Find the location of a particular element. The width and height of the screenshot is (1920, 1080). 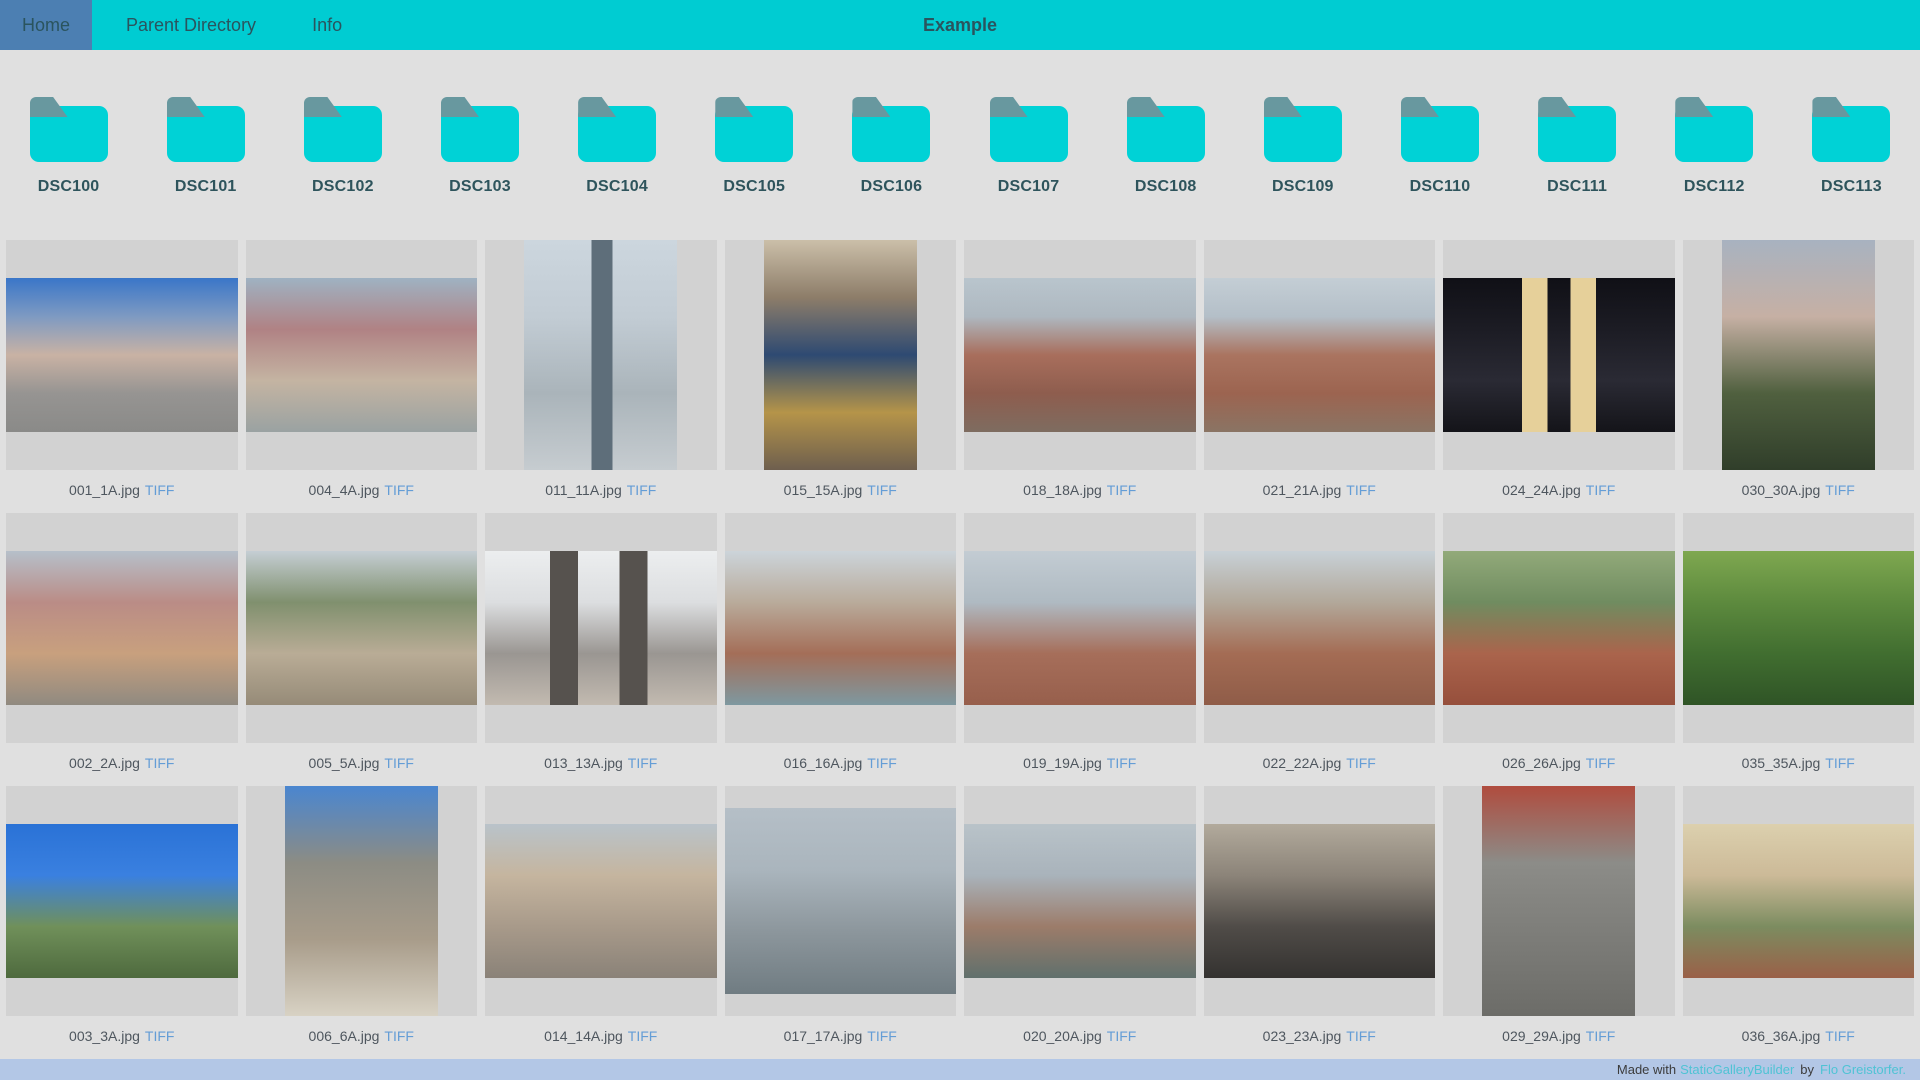

image-caption: 020_20A.jpg TIFF is located at coordinates (1079, 1037).